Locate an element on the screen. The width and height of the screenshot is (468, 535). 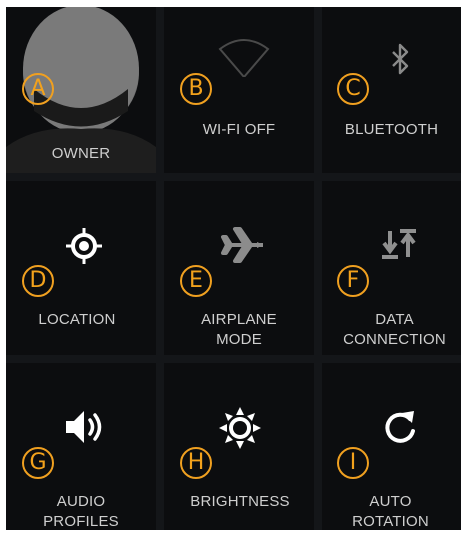
tile-auto-rotation: I AUTO ROTATION is located at coordinates (391, 446).